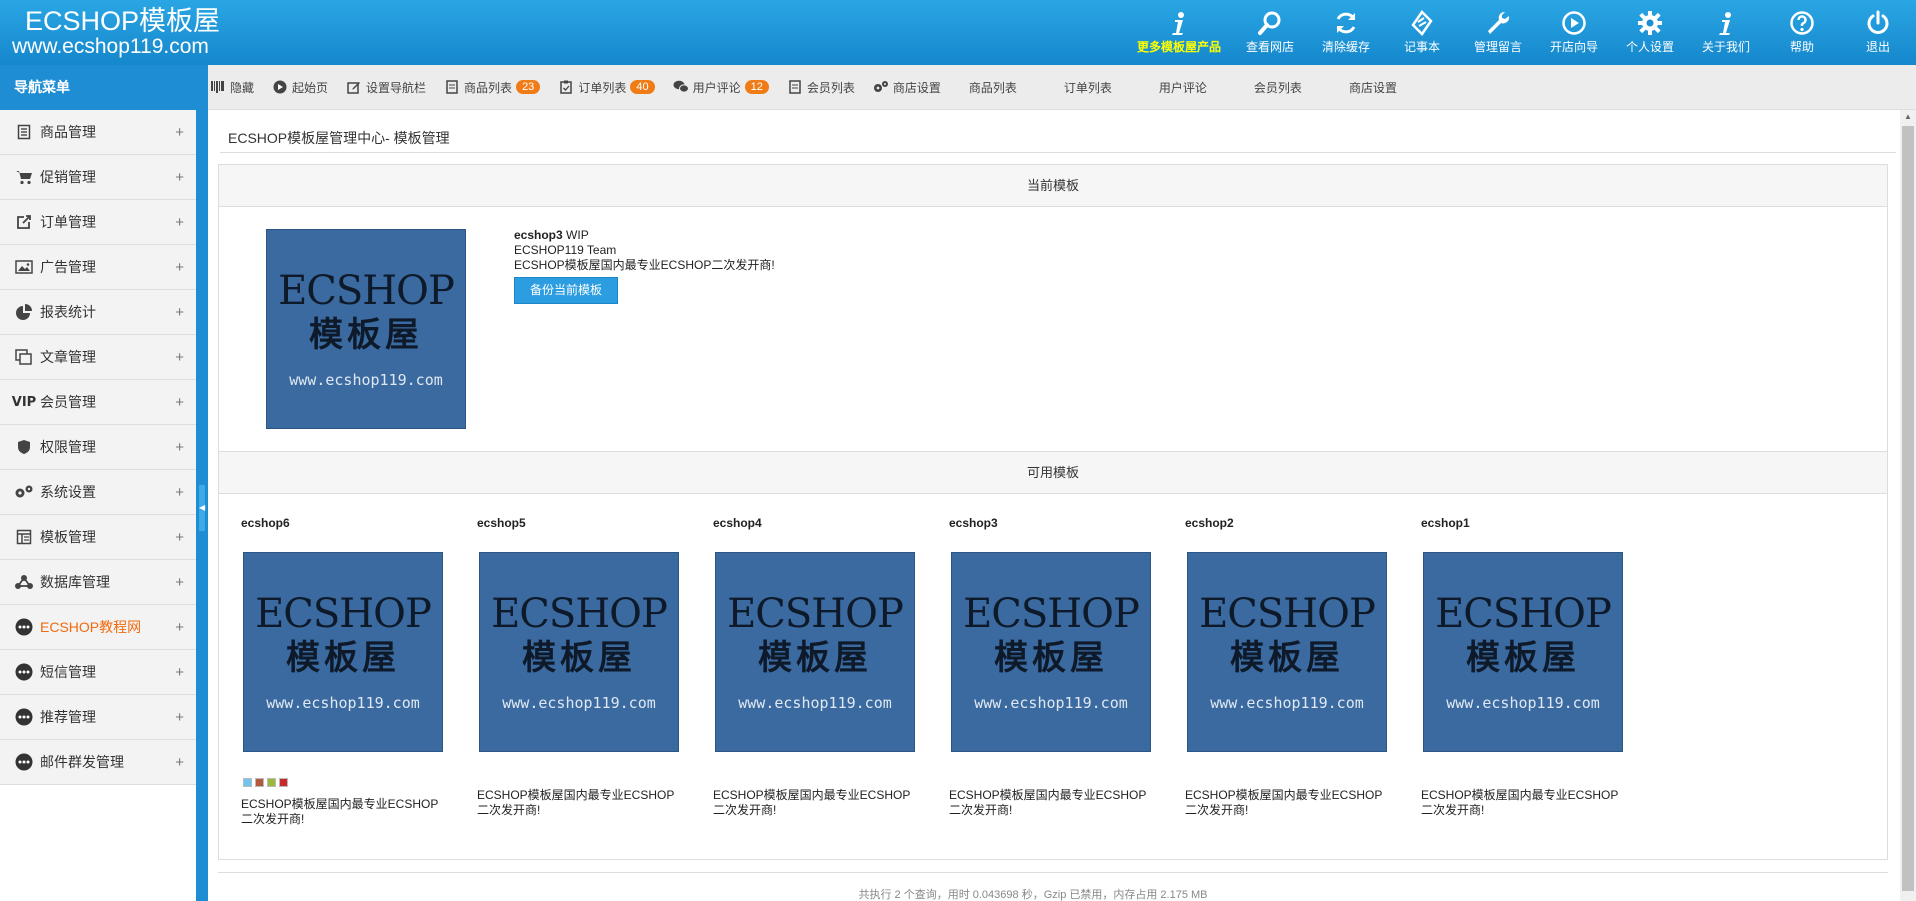 This screenshot has width=1916, height=901. What do you see at coordinates (881, 87) in the screenshot?
I see `gears-icon` at bounding box center [881, 87].